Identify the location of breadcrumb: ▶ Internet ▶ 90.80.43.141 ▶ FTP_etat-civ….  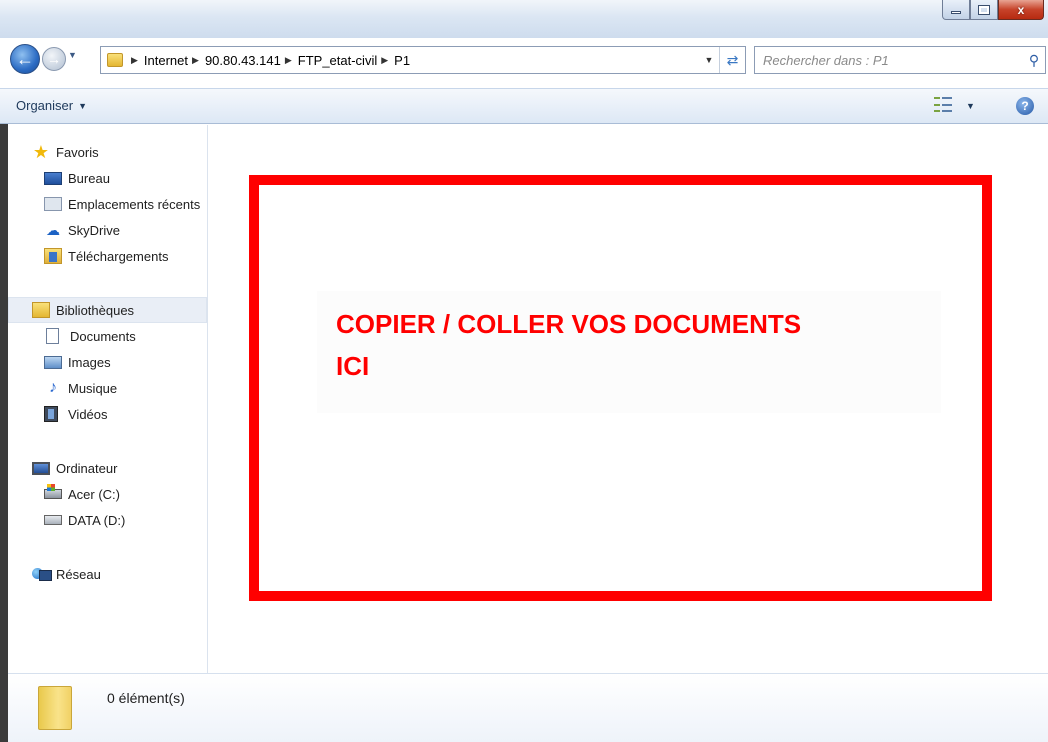
(268, 60).